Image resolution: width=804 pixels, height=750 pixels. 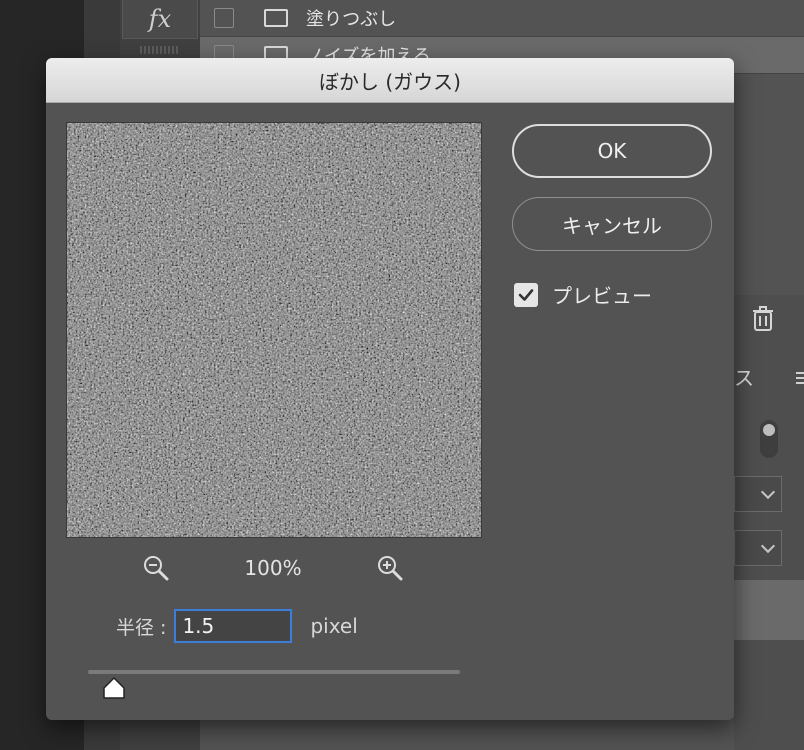 What do you see at coordinates (763, 322) in the screenshot?
I see `trash-icon` at bounding box center [763, 322].